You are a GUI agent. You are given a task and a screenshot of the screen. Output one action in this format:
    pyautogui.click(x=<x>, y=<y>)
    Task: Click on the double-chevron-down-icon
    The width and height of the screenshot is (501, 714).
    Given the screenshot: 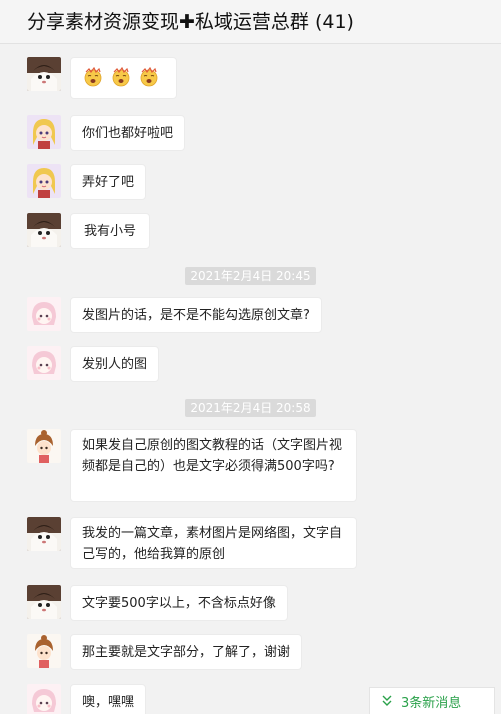 What is the action you would take?
    pyautogui.click(x=387, y=701)
    